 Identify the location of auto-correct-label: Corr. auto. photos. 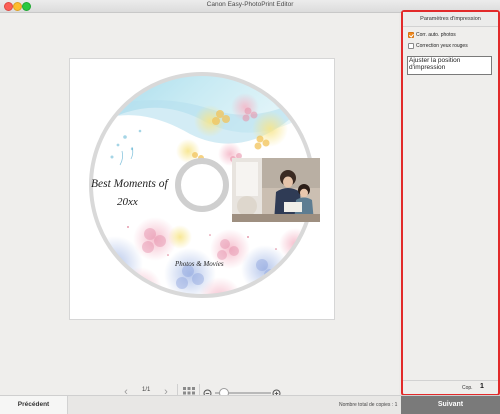
(436, 35).